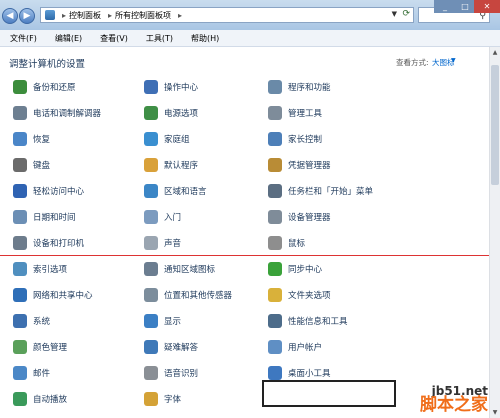  Describe the element at coordinates (151, 217) in the screenshot. I see `getting-started-icon` at that location.